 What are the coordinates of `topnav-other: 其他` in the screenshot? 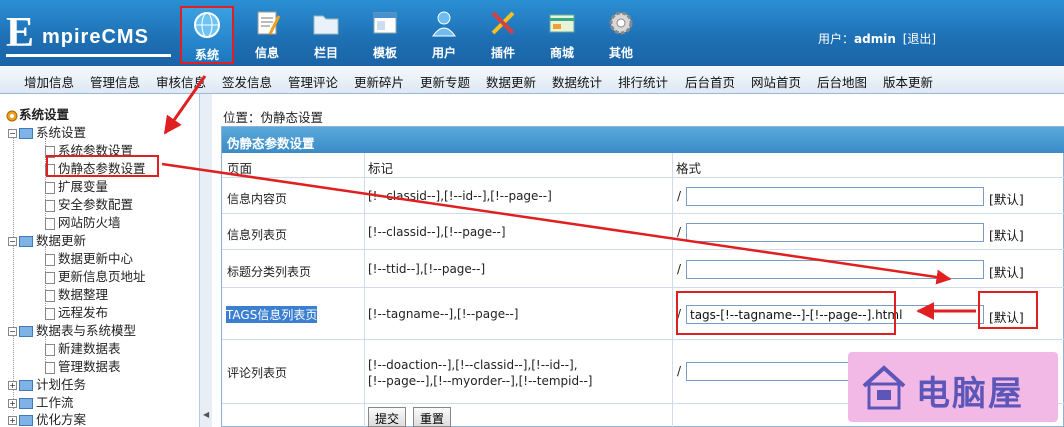 It's located at (621, 35).